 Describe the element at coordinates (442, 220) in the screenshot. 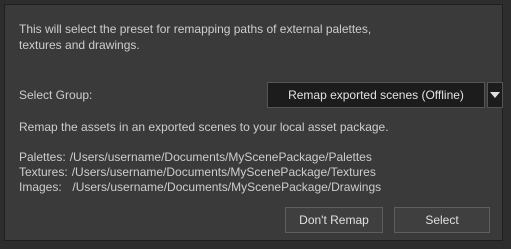

I see `select-button: Select` at that location.